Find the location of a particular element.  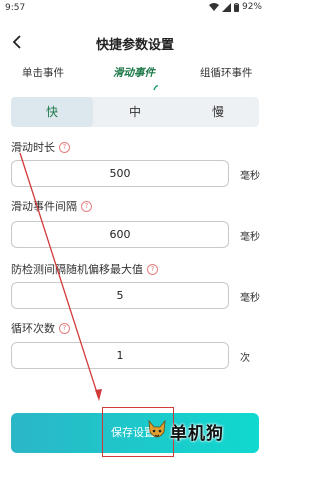

speed-option-fast: 快 is located at coordinates (52, 112).